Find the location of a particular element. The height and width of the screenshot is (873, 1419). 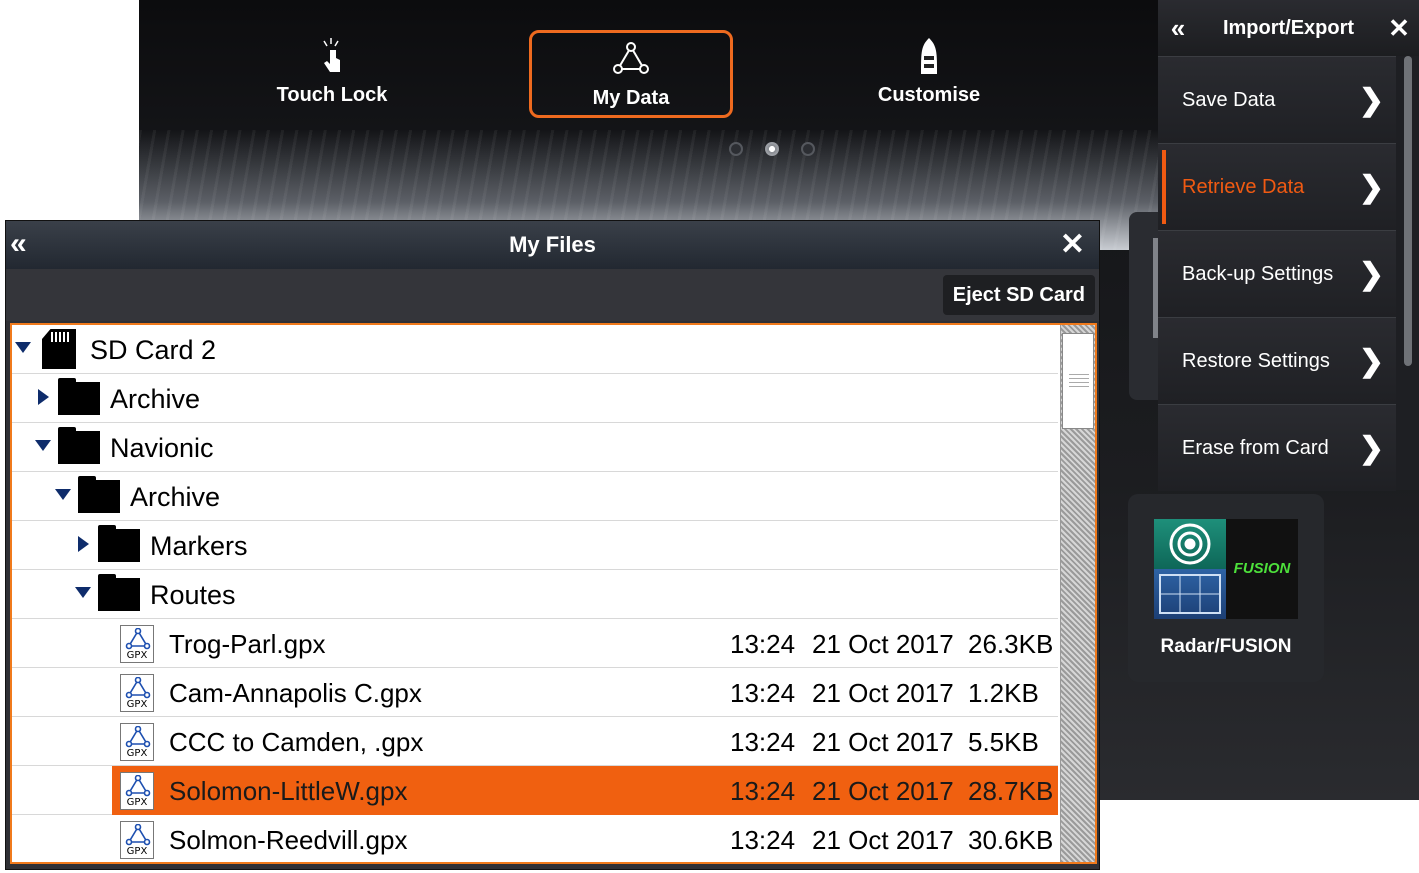

import-export-header: « Import/Export ✕ is located at coordinates (1288, 28).